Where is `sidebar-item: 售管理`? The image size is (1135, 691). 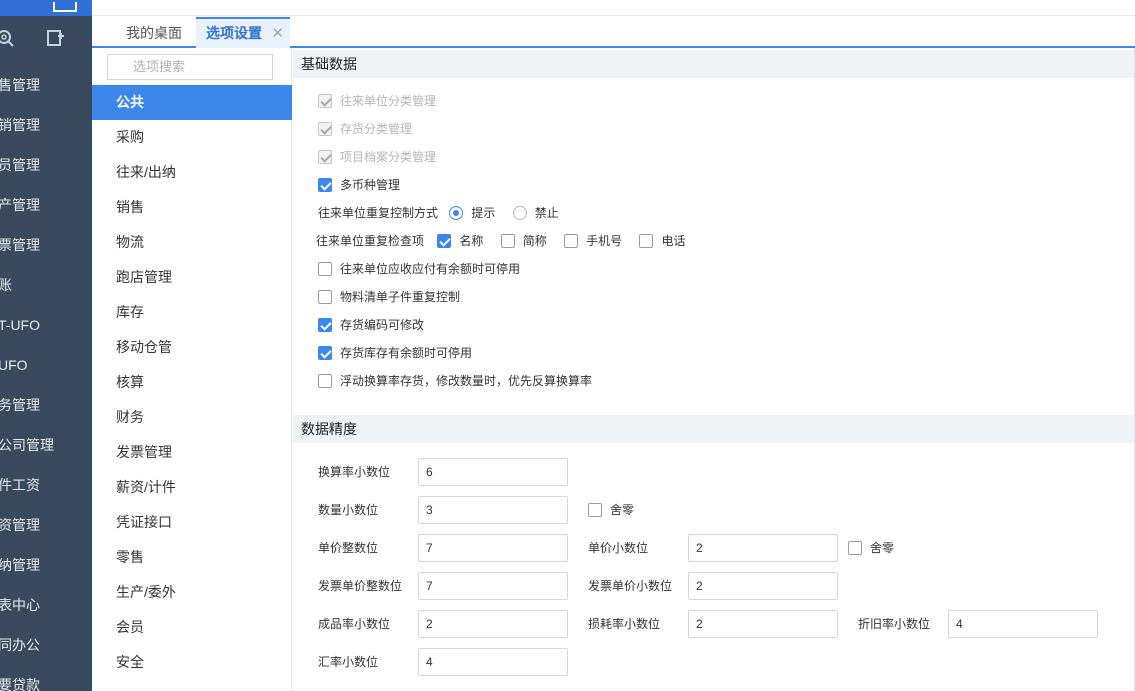 sidebar-item: 售管理 is located at coordinates (46, 85).